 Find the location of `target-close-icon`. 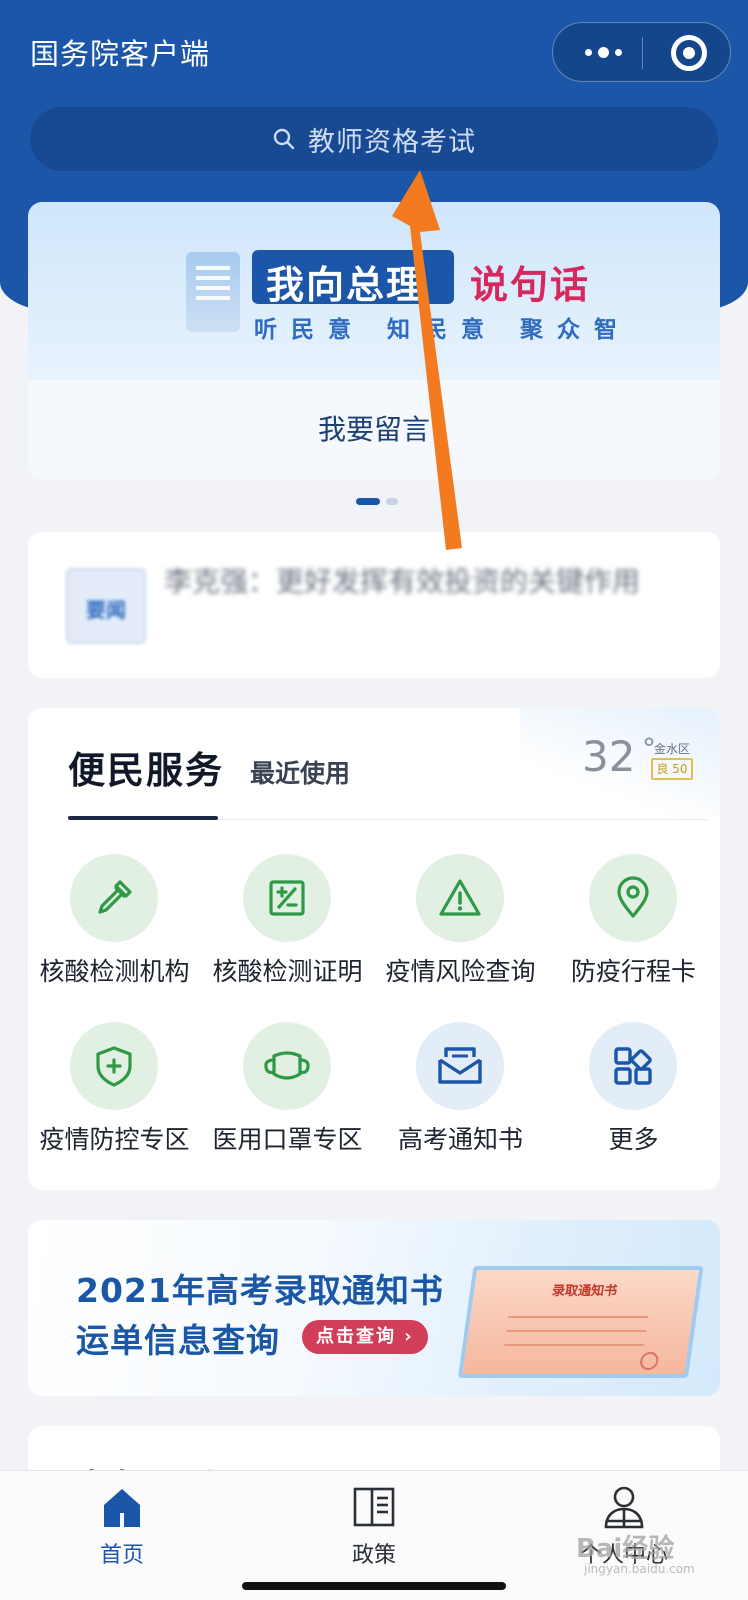

target-close-icon is located at coordinates (689, 53).